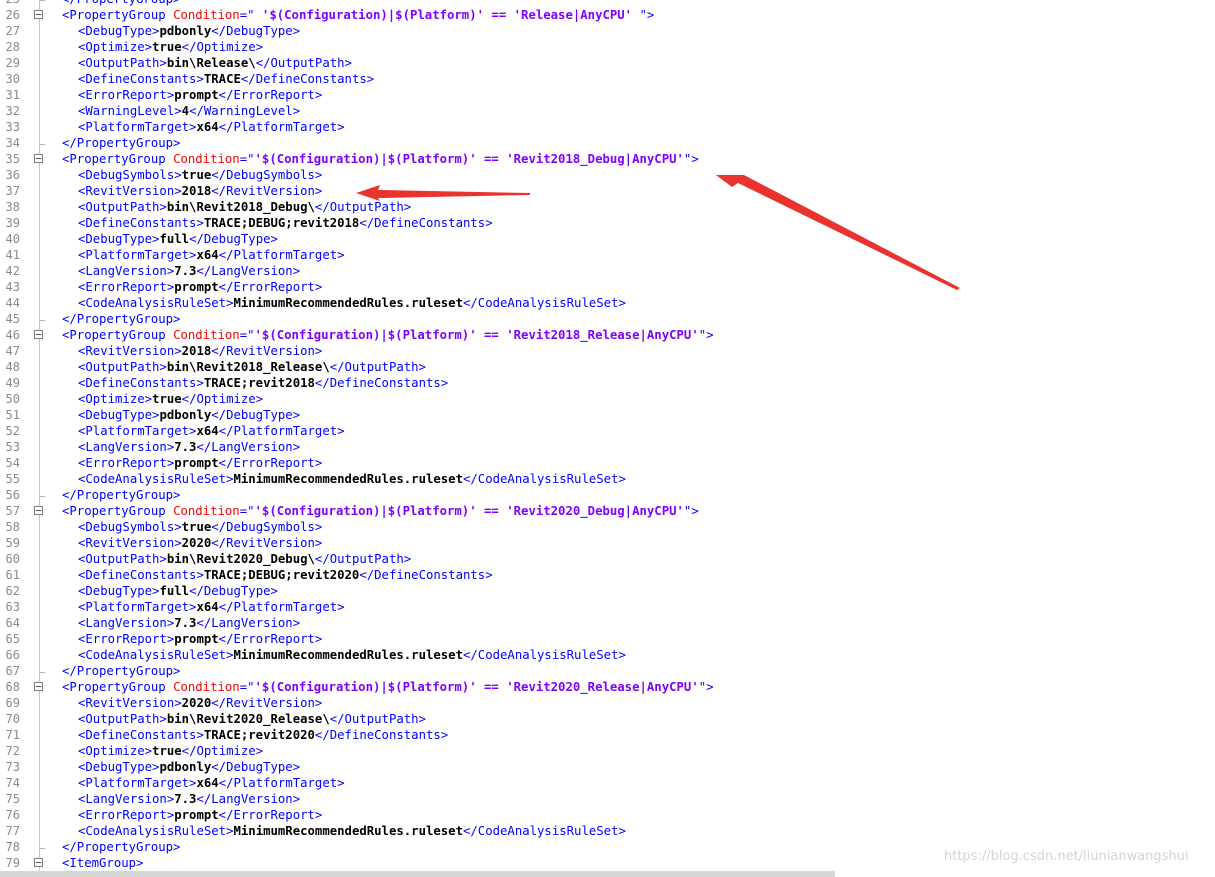 The image size is (1215, 877). What do you see at coordinates (443, 193) in the screenshot?
I see `red-arrow-to-revitversion` at bounding box center [443, 193].